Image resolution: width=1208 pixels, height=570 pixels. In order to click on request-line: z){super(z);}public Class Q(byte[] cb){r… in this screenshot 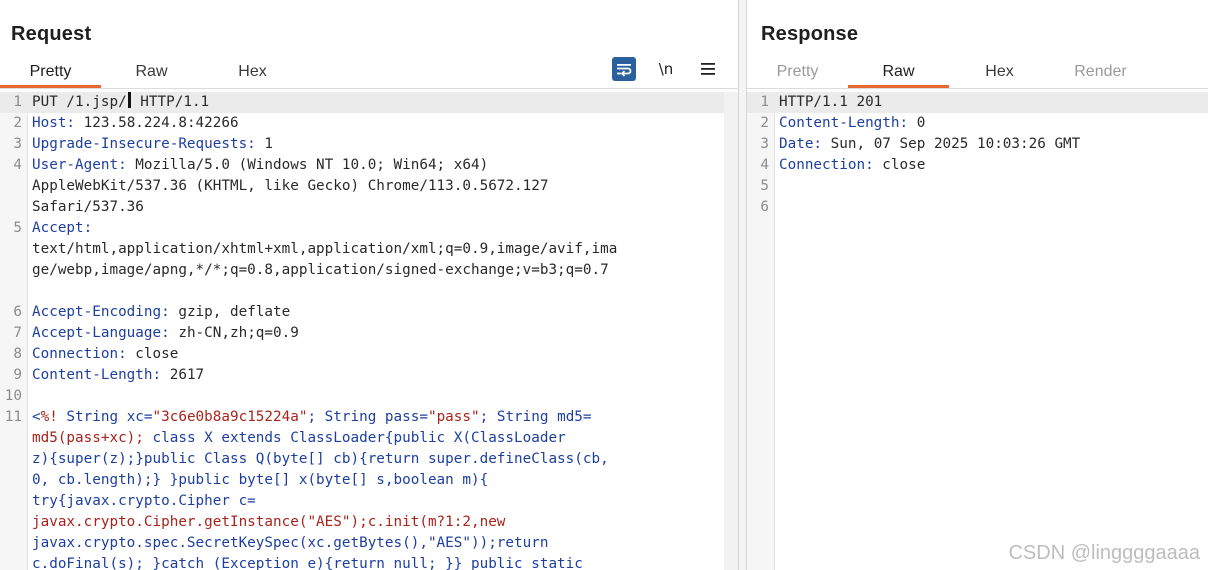, I will do `click(369, 459)`.